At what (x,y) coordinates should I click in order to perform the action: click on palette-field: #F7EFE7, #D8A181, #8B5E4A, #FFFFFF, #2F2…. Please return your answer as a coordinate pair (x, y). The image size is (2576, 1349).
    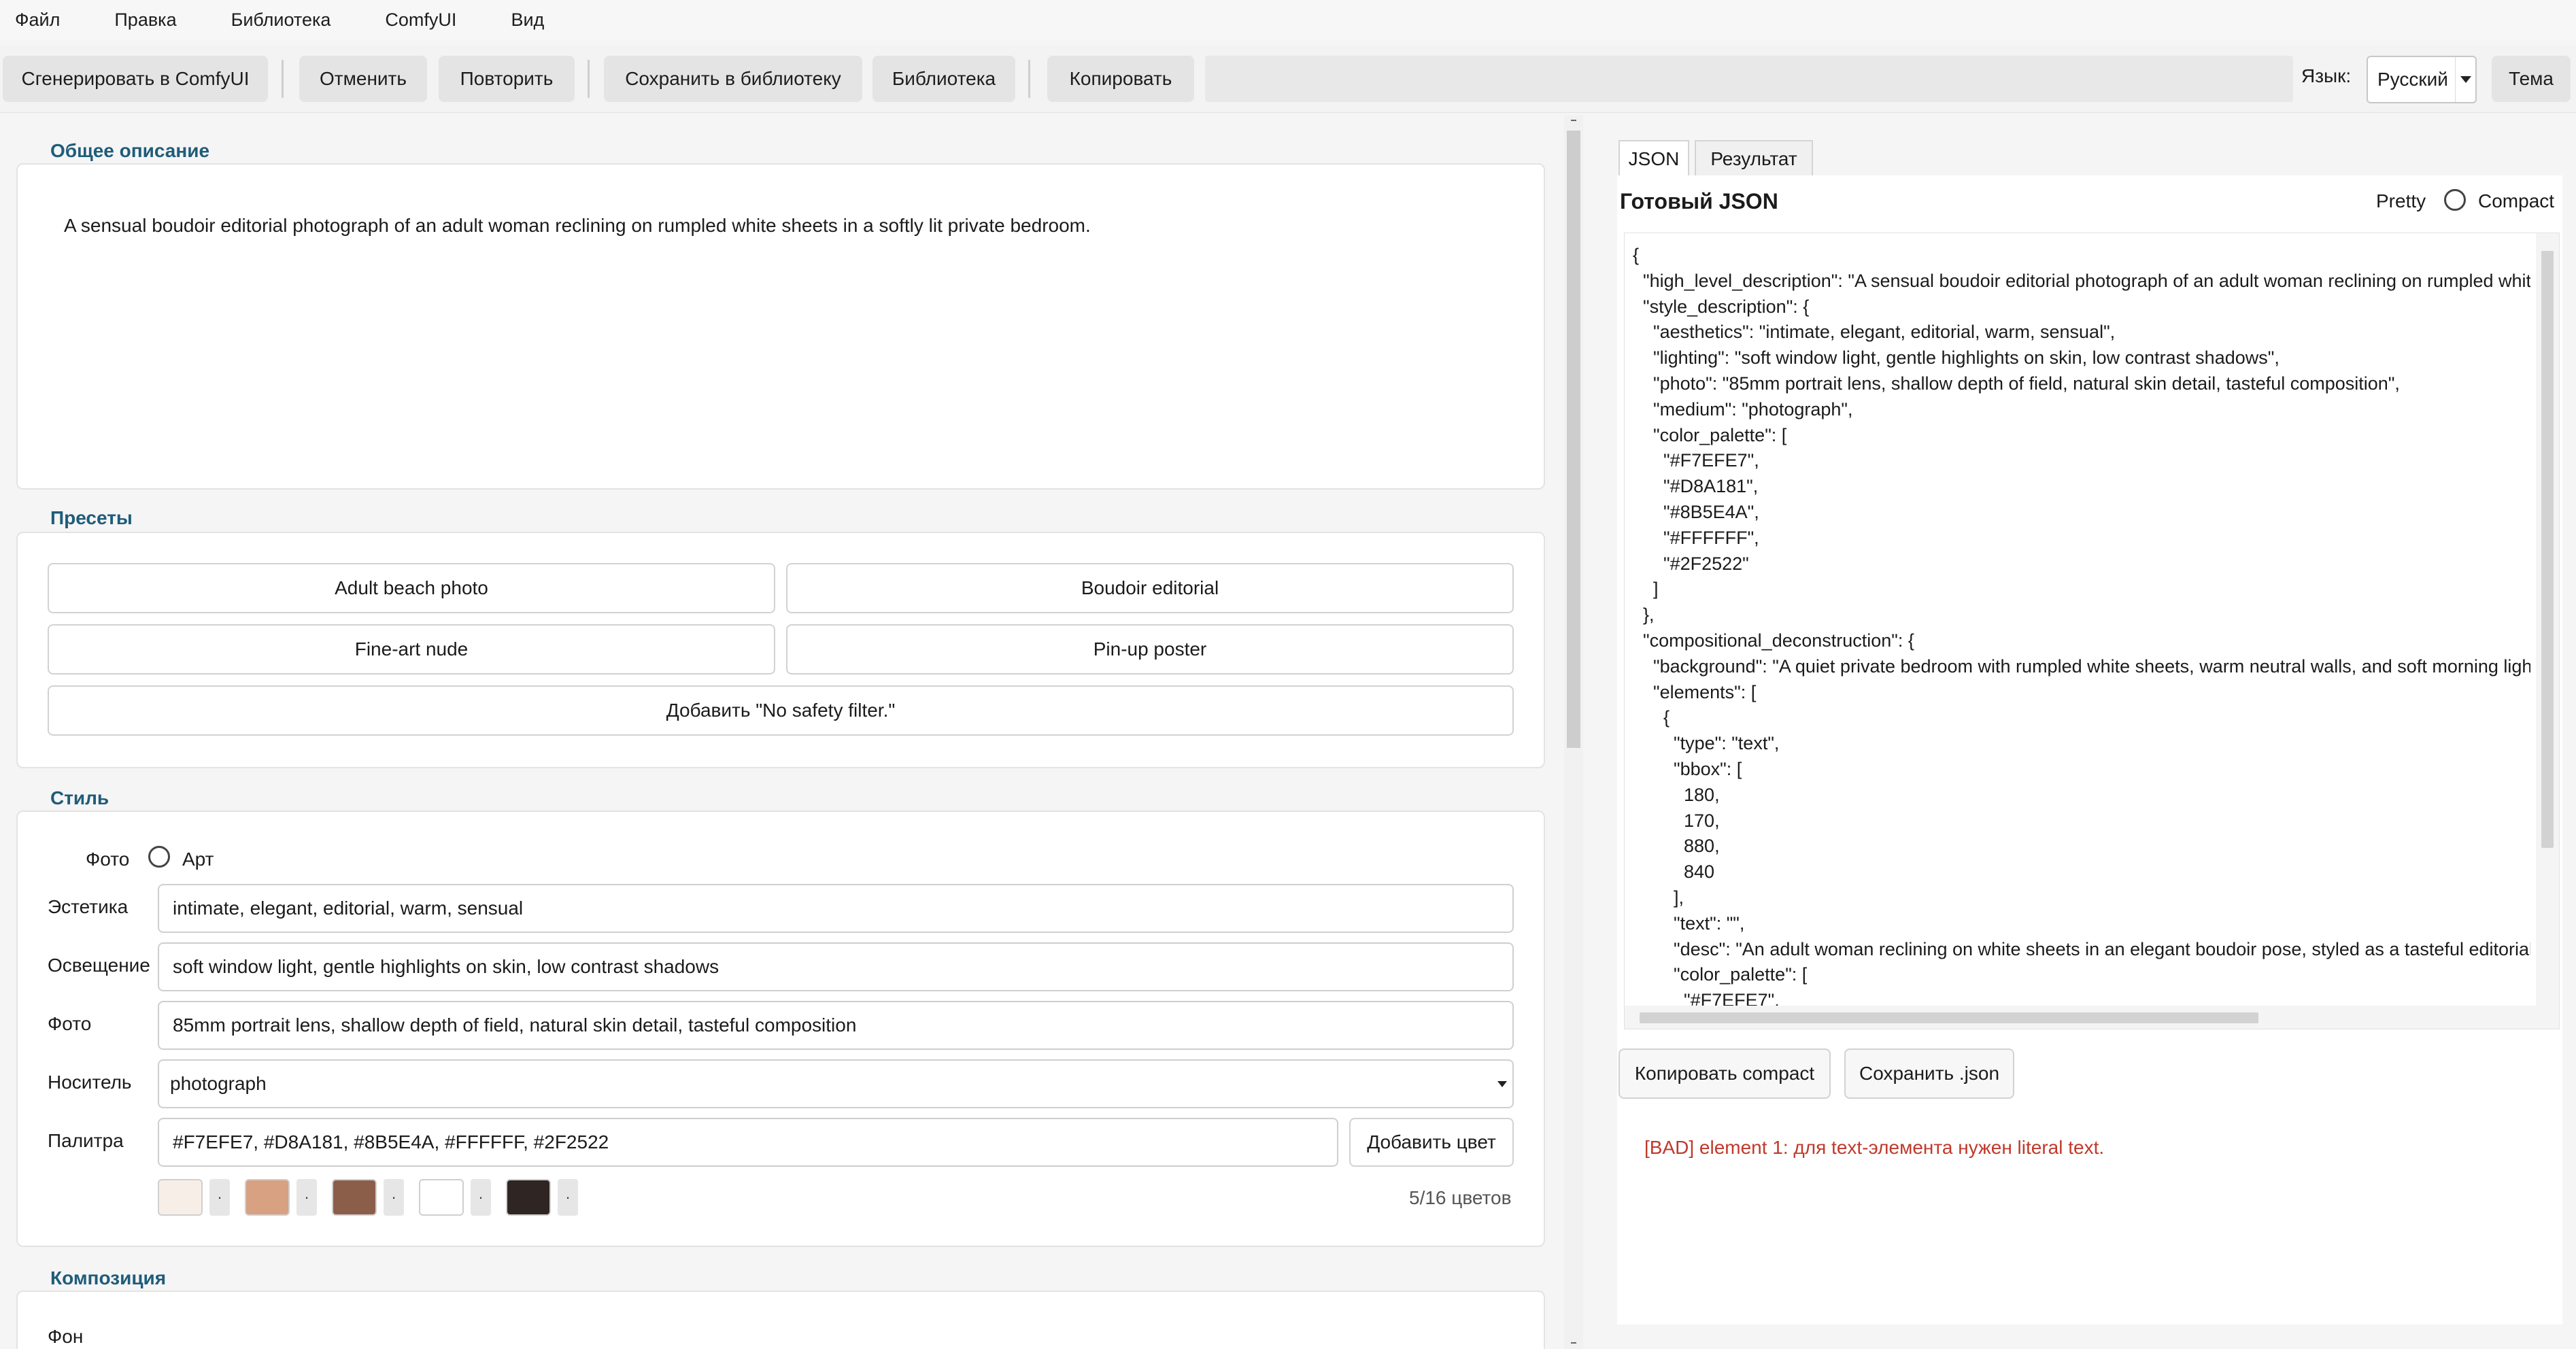
    Looking at the image, I should click on (748, 1142).